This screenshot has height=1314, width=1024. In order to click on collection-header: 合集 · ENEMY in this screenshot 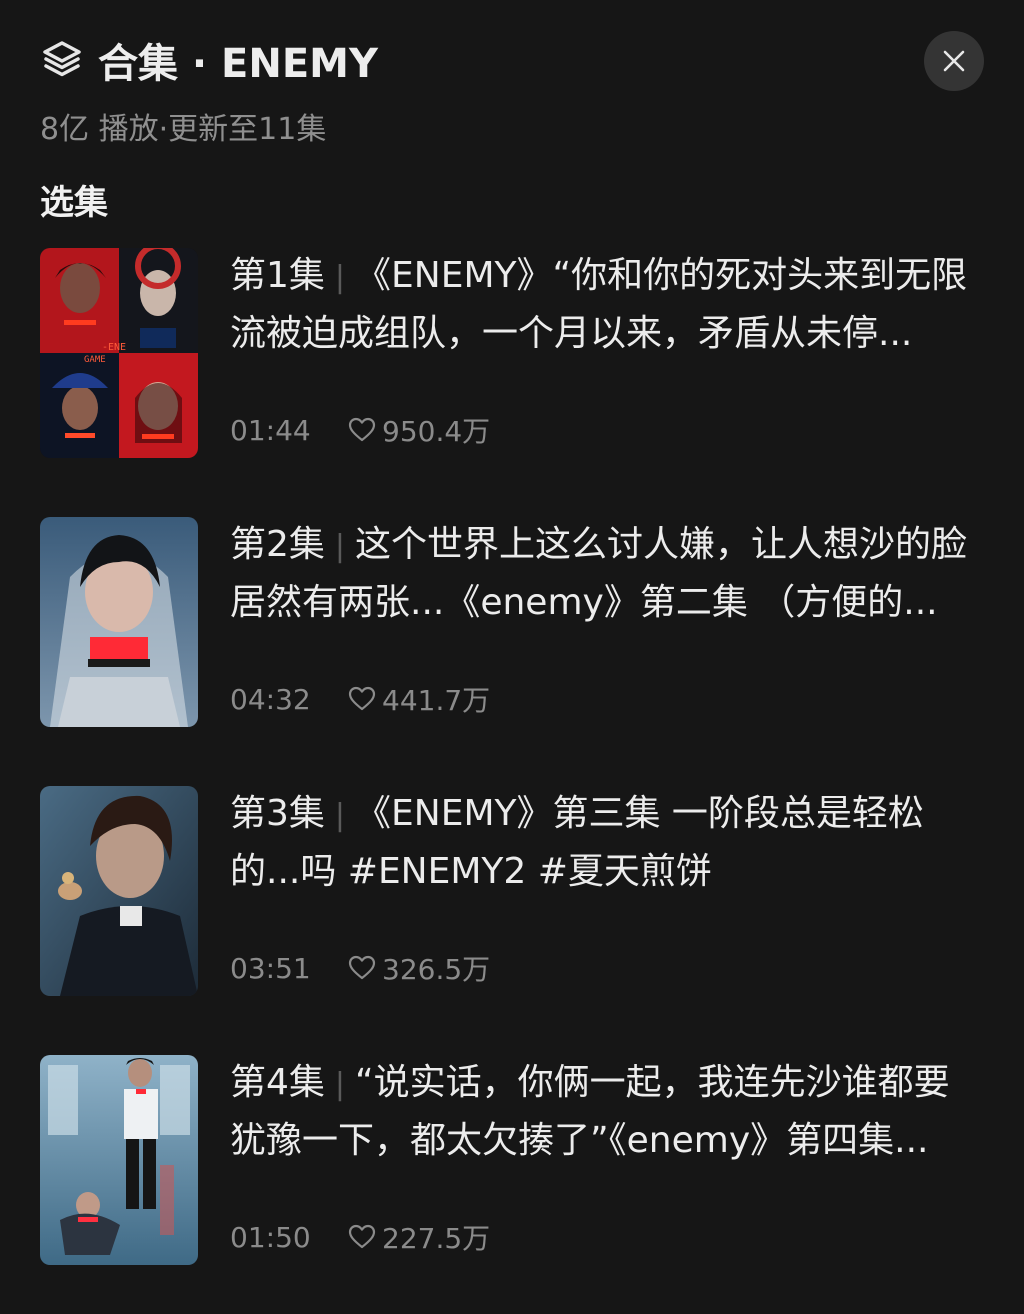, I will do `click(209, 60)`.